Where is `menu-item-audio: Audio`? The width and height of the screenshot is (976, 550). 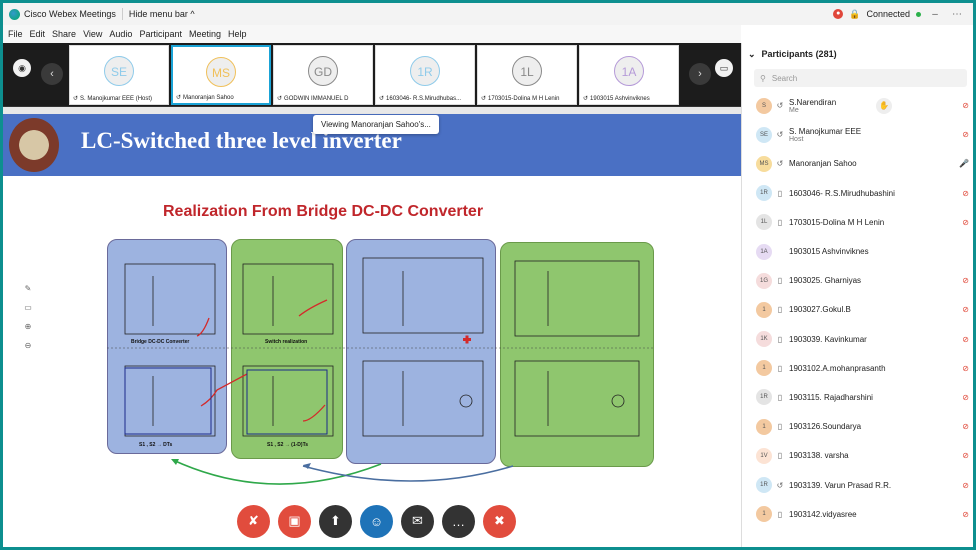 menu-item-audio: Audio is located at coordinates (120, 34).